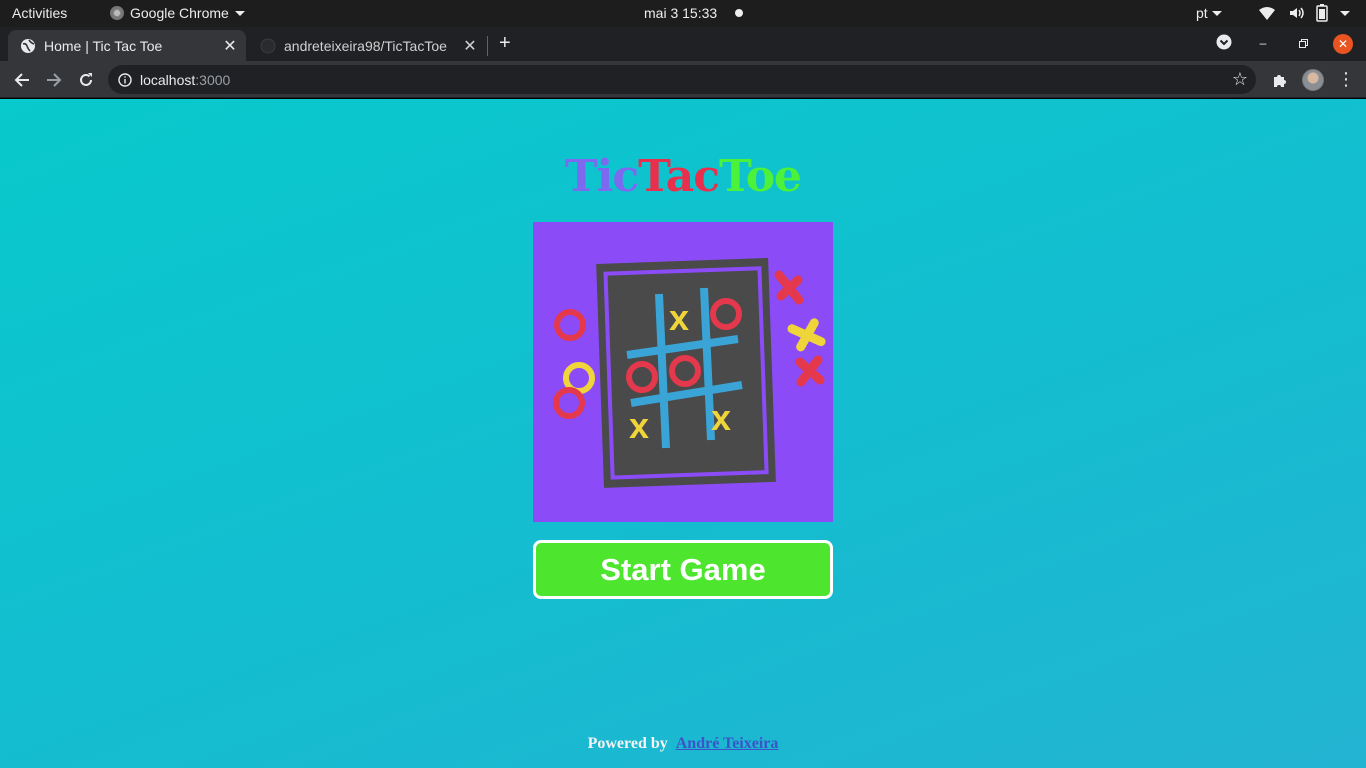 This screenshot has width=1366, height=768. Describe the element at coordinates (1202, 13) in the screenshot. I see `input-language-label: pt` at that location.